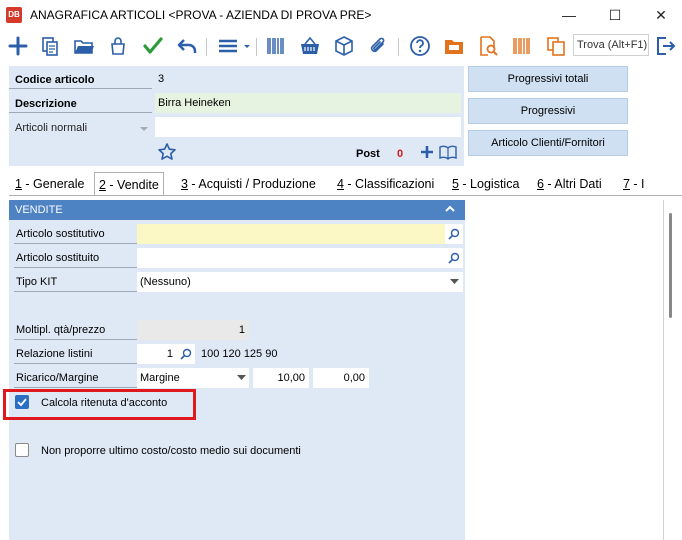 The height and width of the screenshot is (540, 682). What do you see at coordinates (611, 45) in the screenshot?
I see `search-input: Trova (Alt+F1)` at bounding box center [611, 45].